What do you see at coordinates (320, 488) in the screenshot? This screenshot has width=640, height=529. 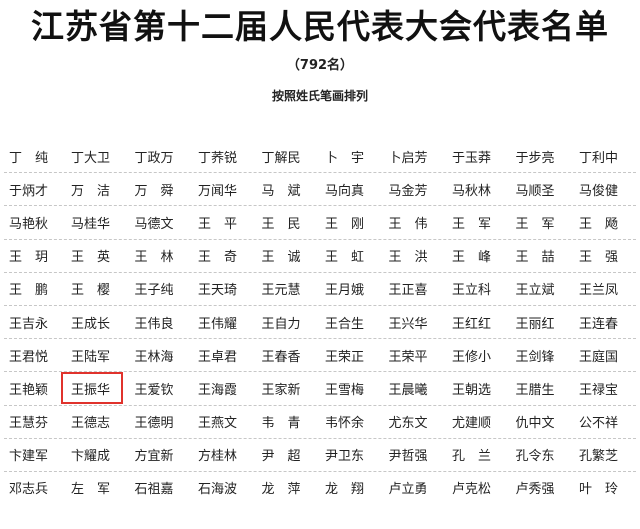 I see `name-row: 邓志兵 左 军 石祖嘉 石海波 龙 萍 龙 翔 卢立勇 卢克松 卢秀强 叶 玲` at bounding box center [320, 488].